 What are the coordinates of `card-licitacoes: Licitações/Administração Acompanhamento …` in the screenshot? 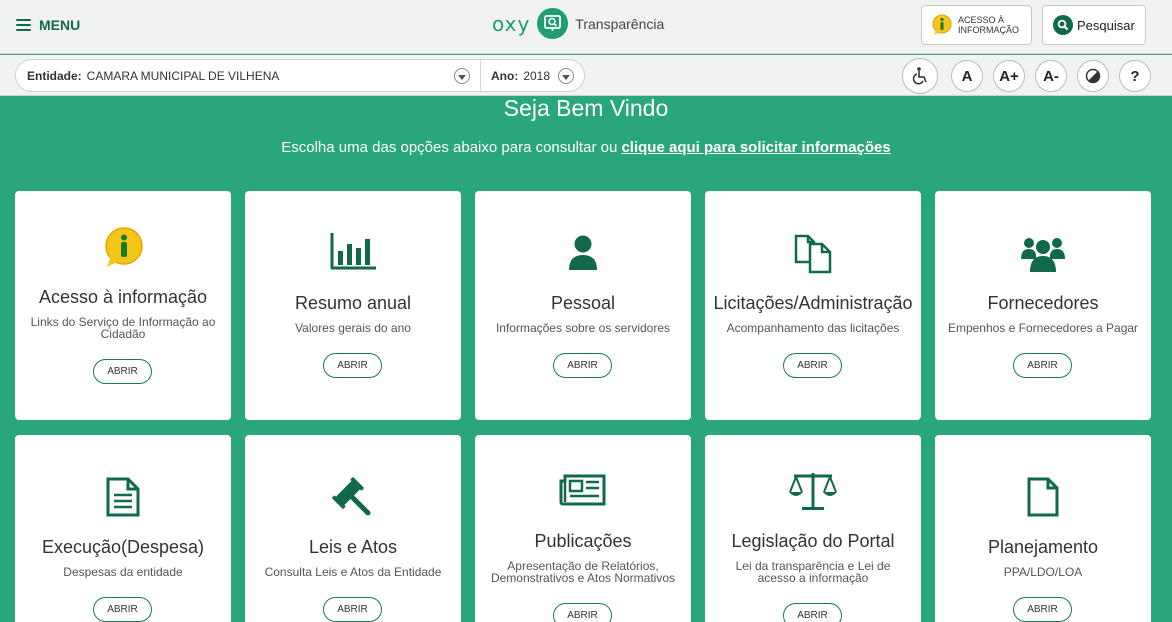 It's located at (813, 305).